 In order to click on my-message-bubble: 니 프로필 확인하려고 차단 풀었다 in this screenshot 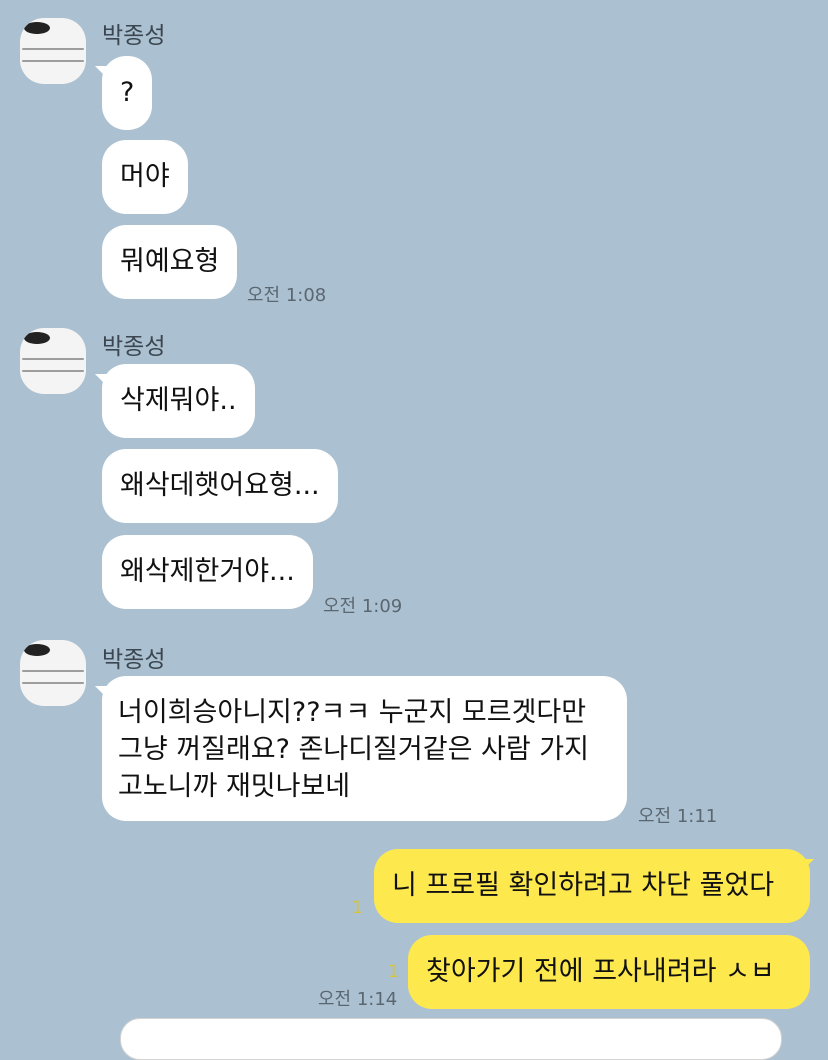, I will do `click(592, 886)`.